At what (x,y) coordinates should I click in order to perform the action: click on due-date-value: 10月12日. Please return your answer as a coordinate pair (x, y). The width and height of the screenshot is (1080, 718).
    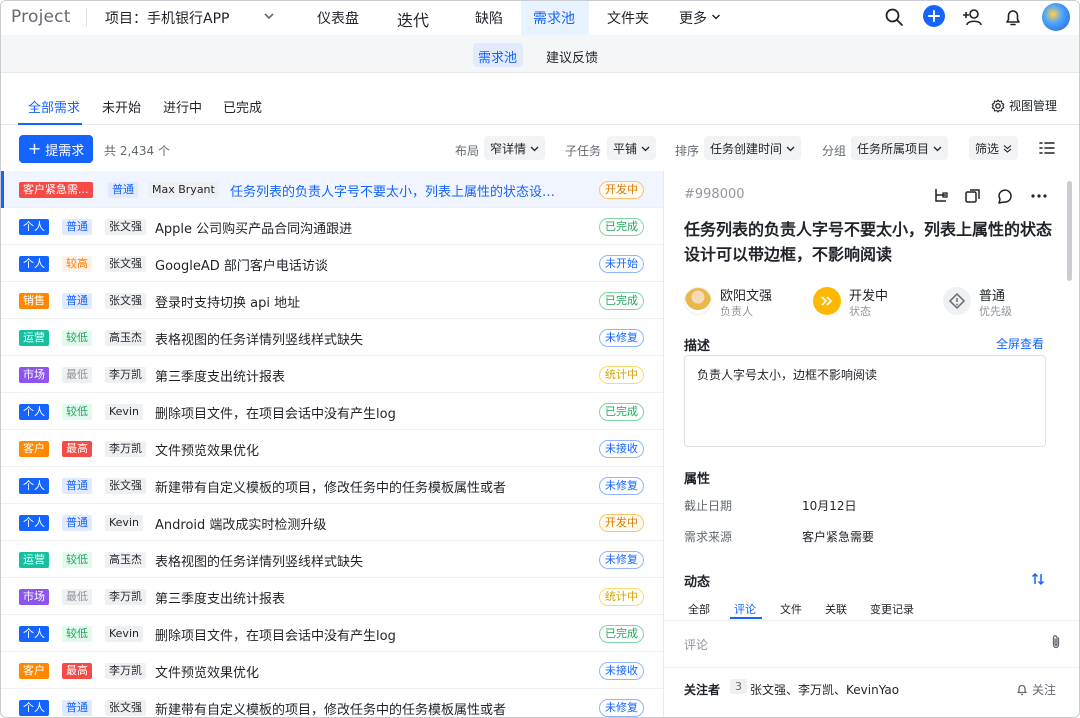
    Looking at the image, I should click on (829, 505).